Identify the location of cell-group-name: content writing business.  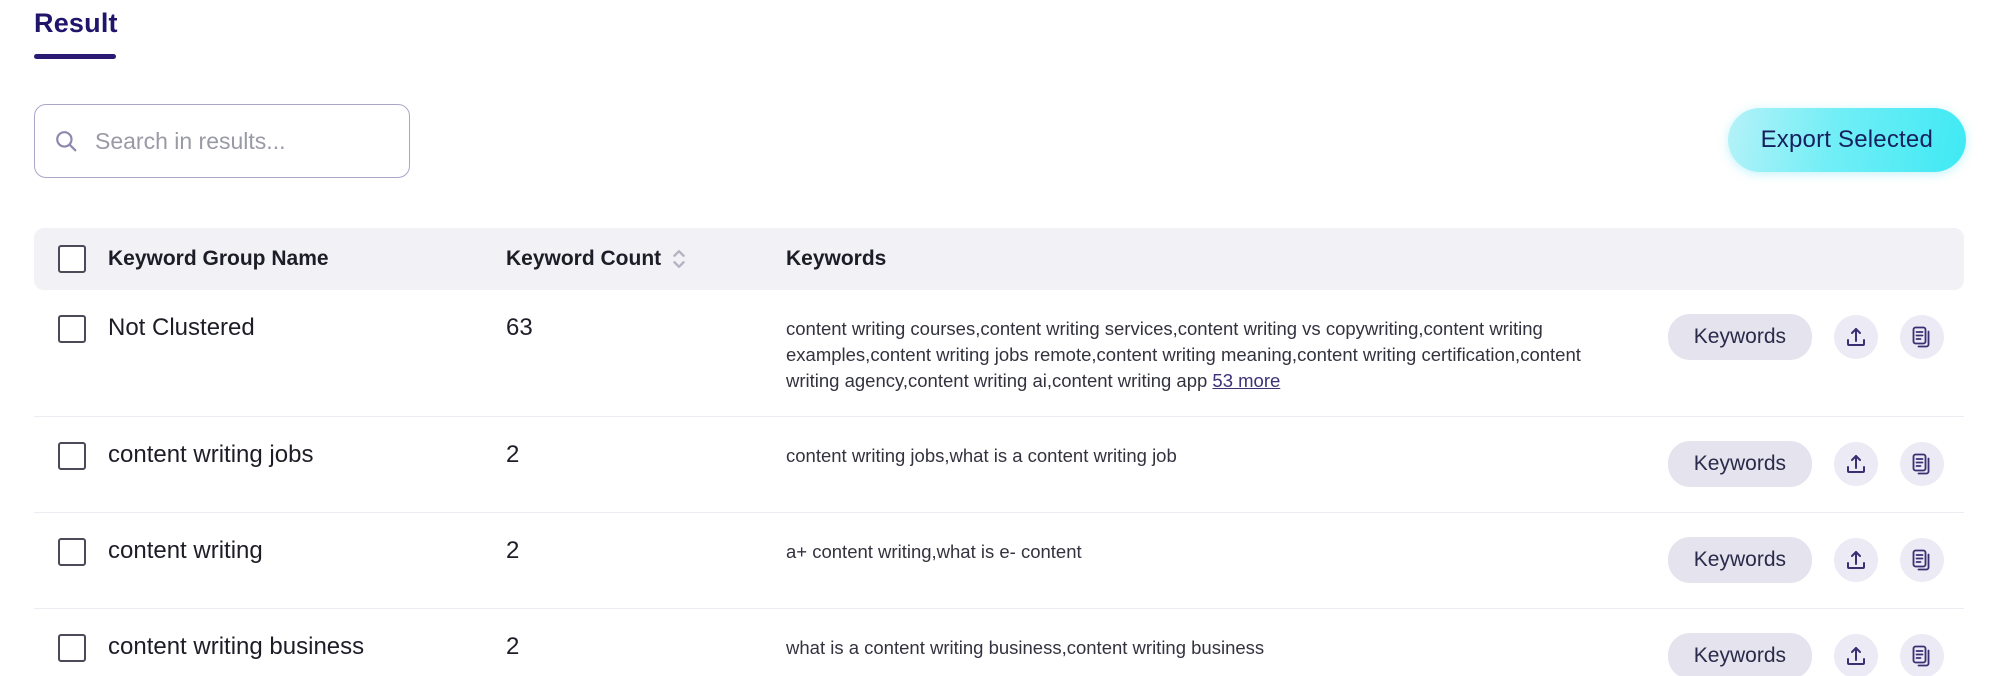
(236, 646).